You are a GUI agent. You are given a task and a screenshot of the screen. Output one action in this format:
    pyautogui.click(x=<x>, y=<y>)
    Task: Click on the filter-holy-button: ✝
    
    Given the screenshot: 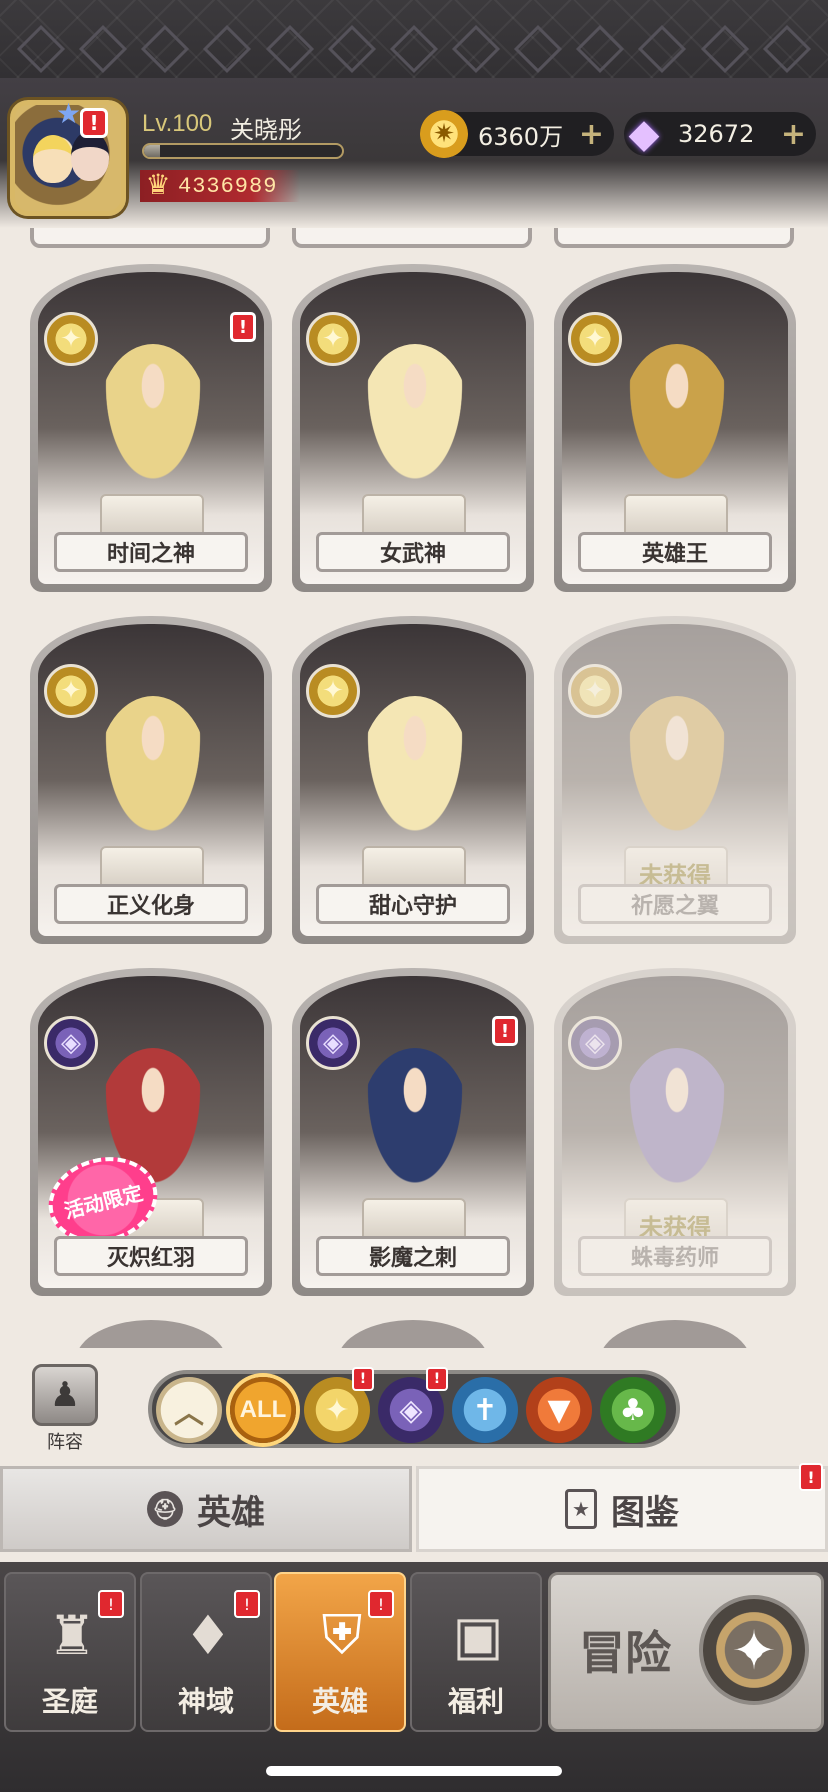 What is the action you would take?
    pyautogui.click(x=485, y=1410)
    